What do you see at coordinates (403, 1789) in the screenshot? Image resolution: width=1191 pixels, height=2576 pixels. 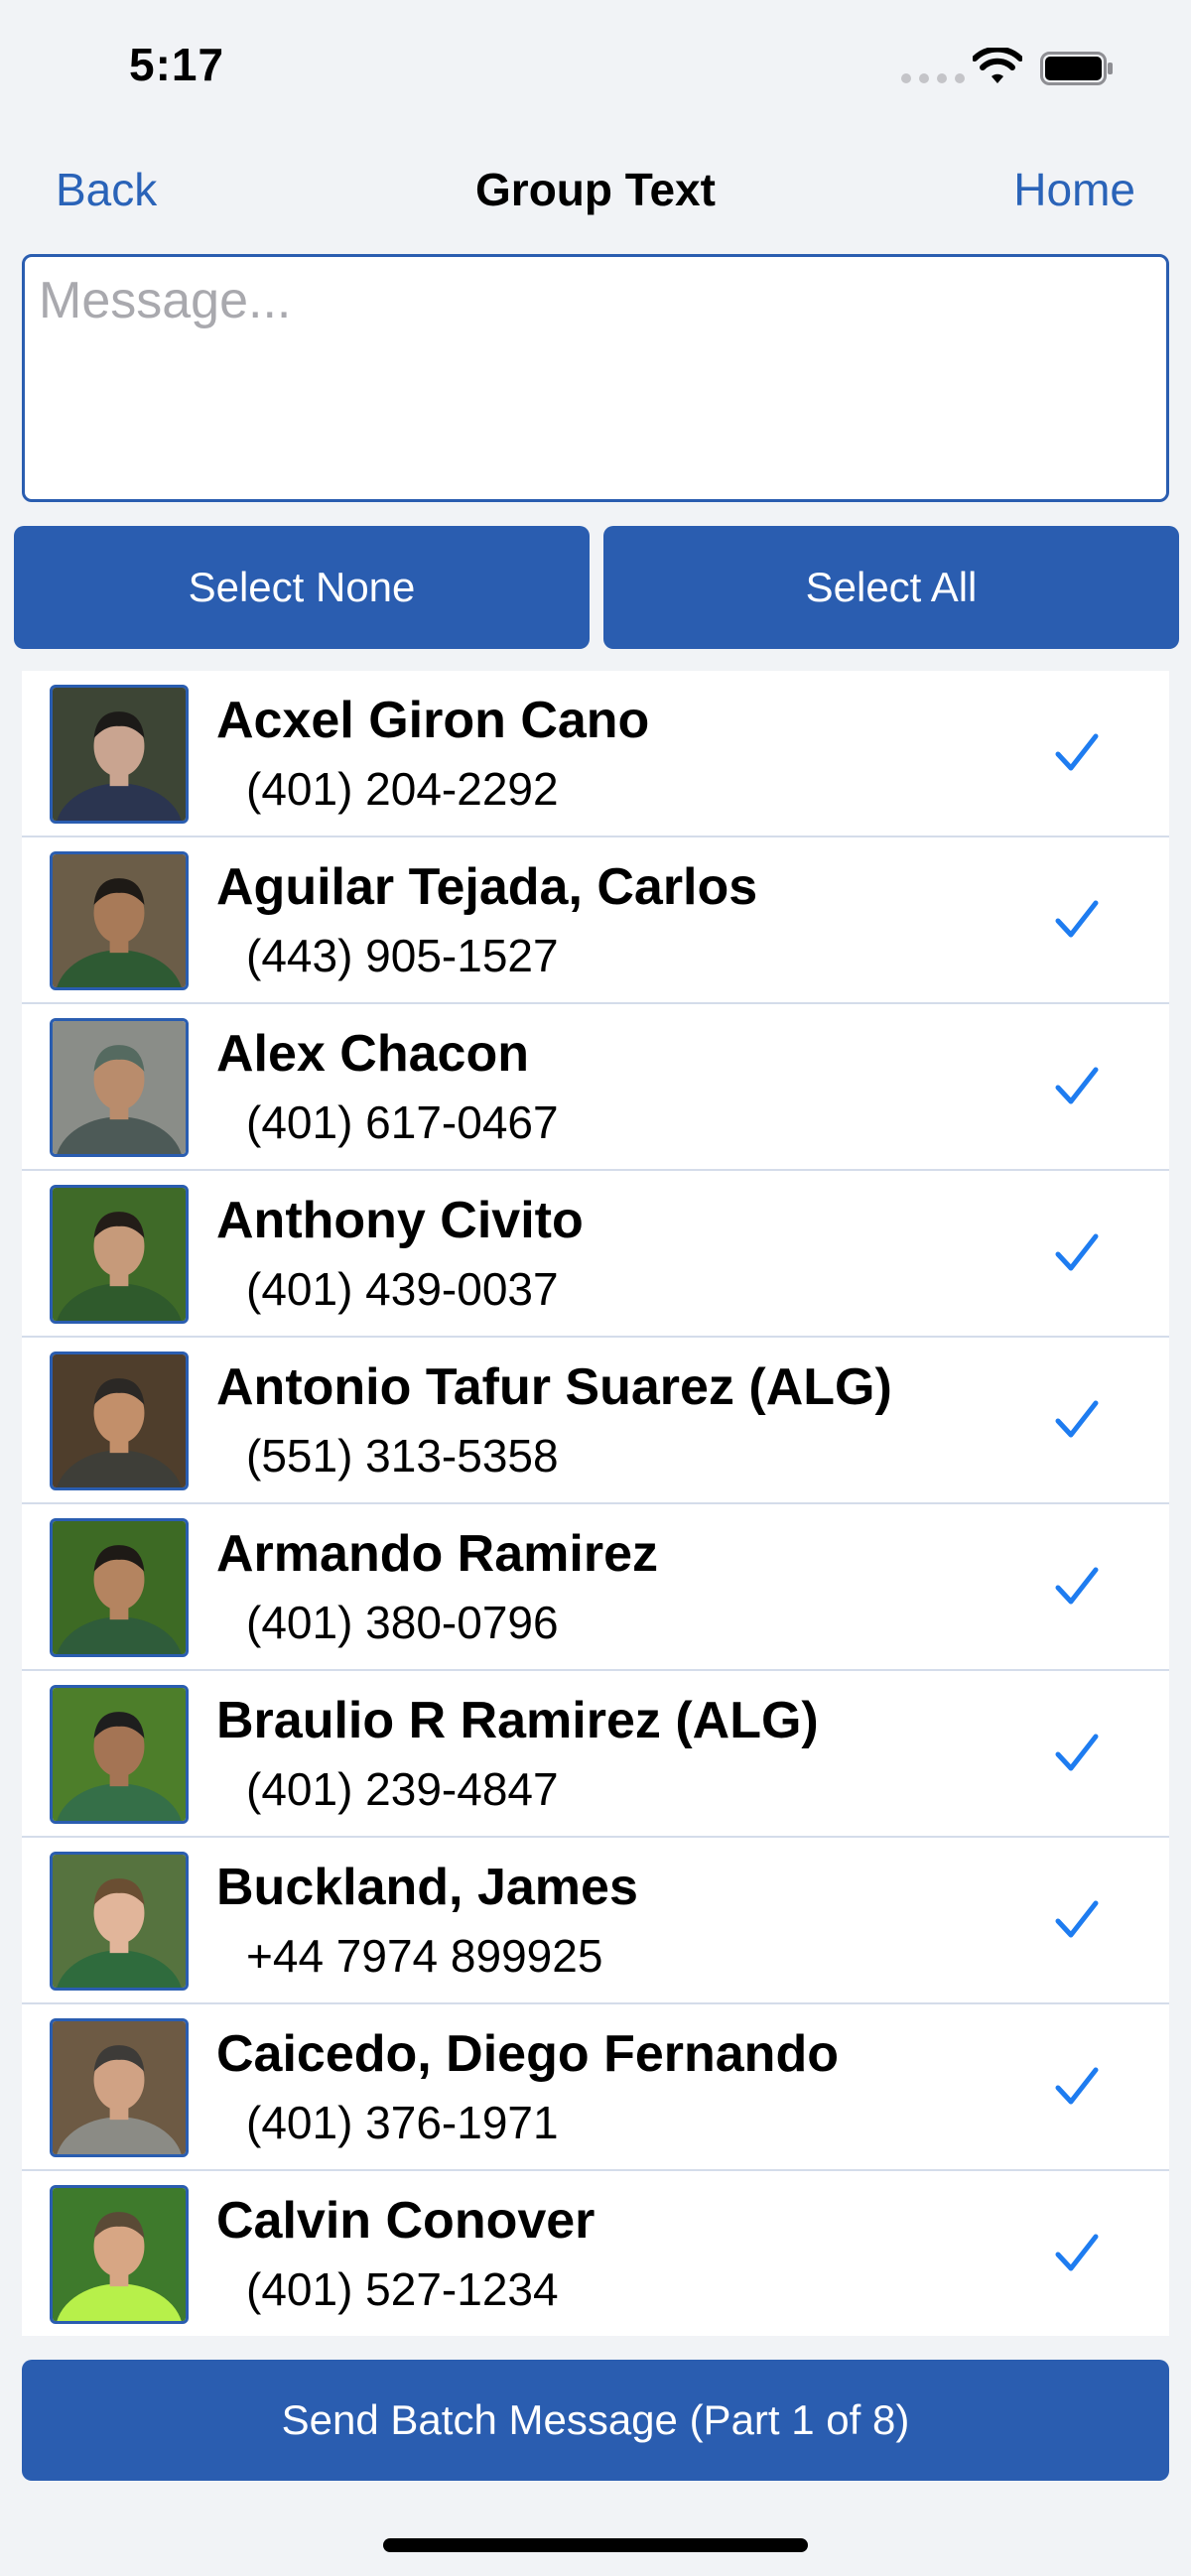 I see `contact-phone: (401) 239-4847` at bounding box center [403, 1789].